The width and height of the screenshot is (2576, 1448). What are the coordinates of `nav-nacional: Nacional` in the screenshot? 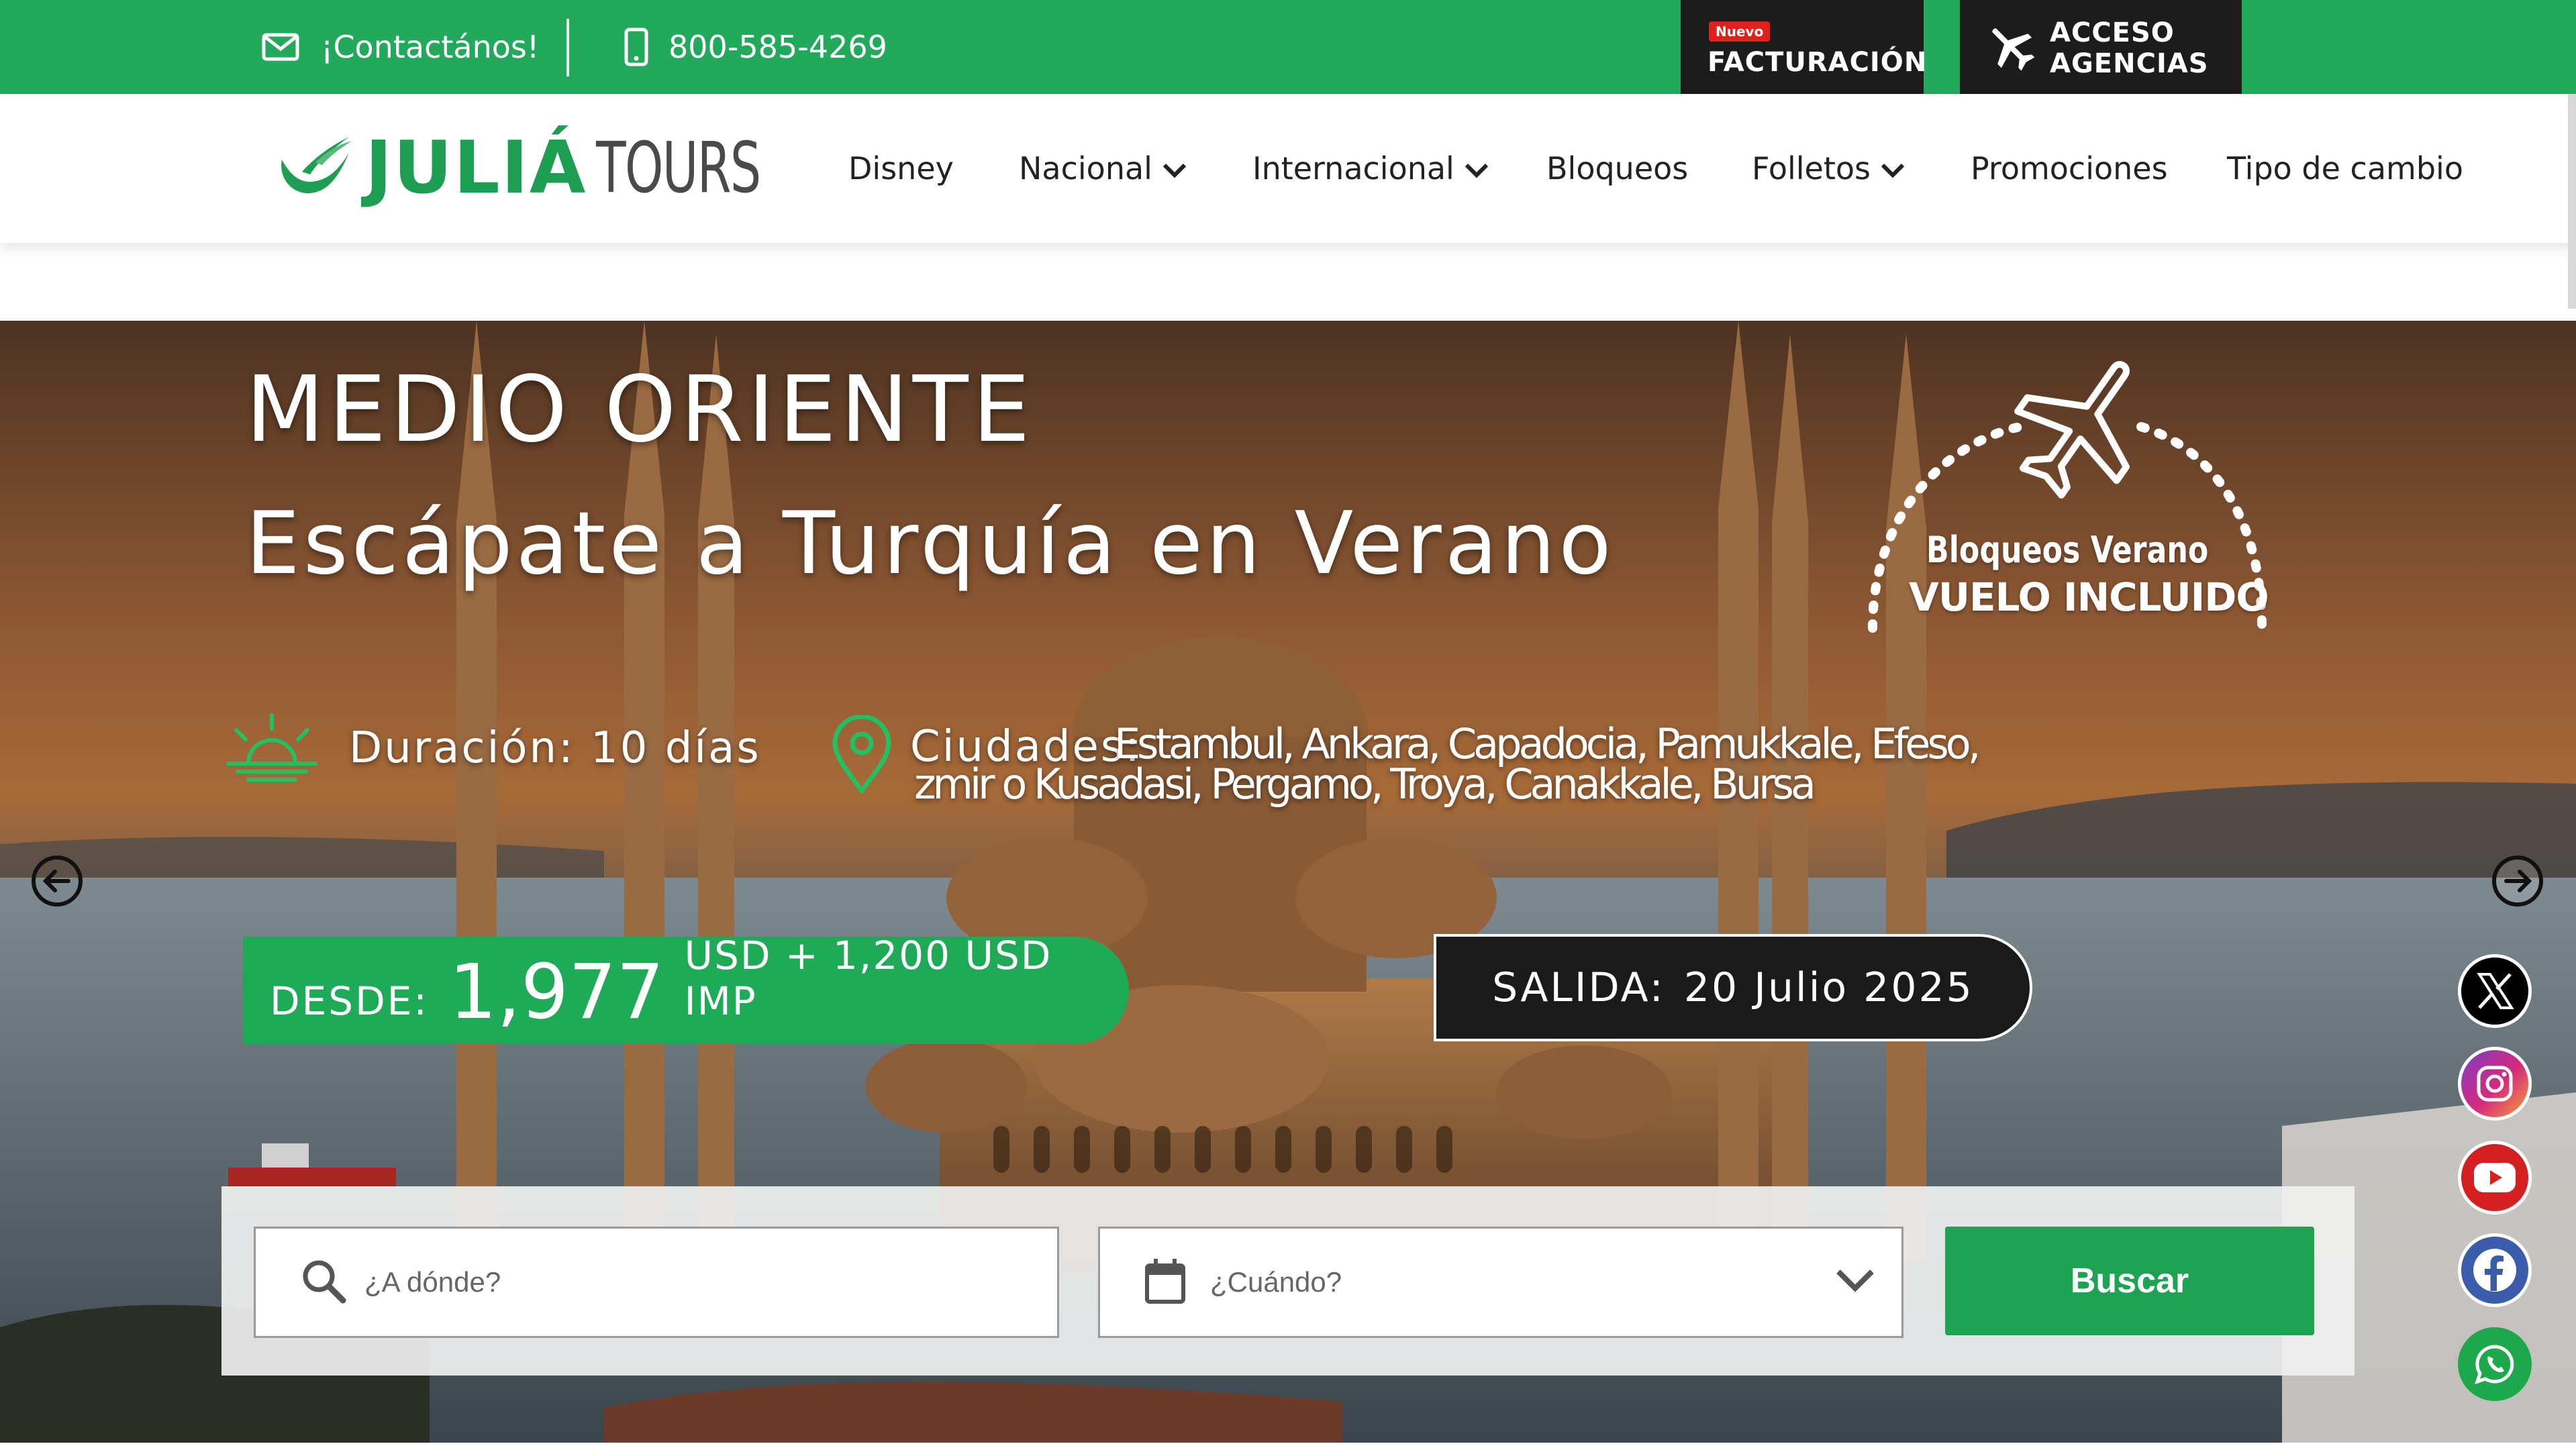 It's located at (1103, 168).